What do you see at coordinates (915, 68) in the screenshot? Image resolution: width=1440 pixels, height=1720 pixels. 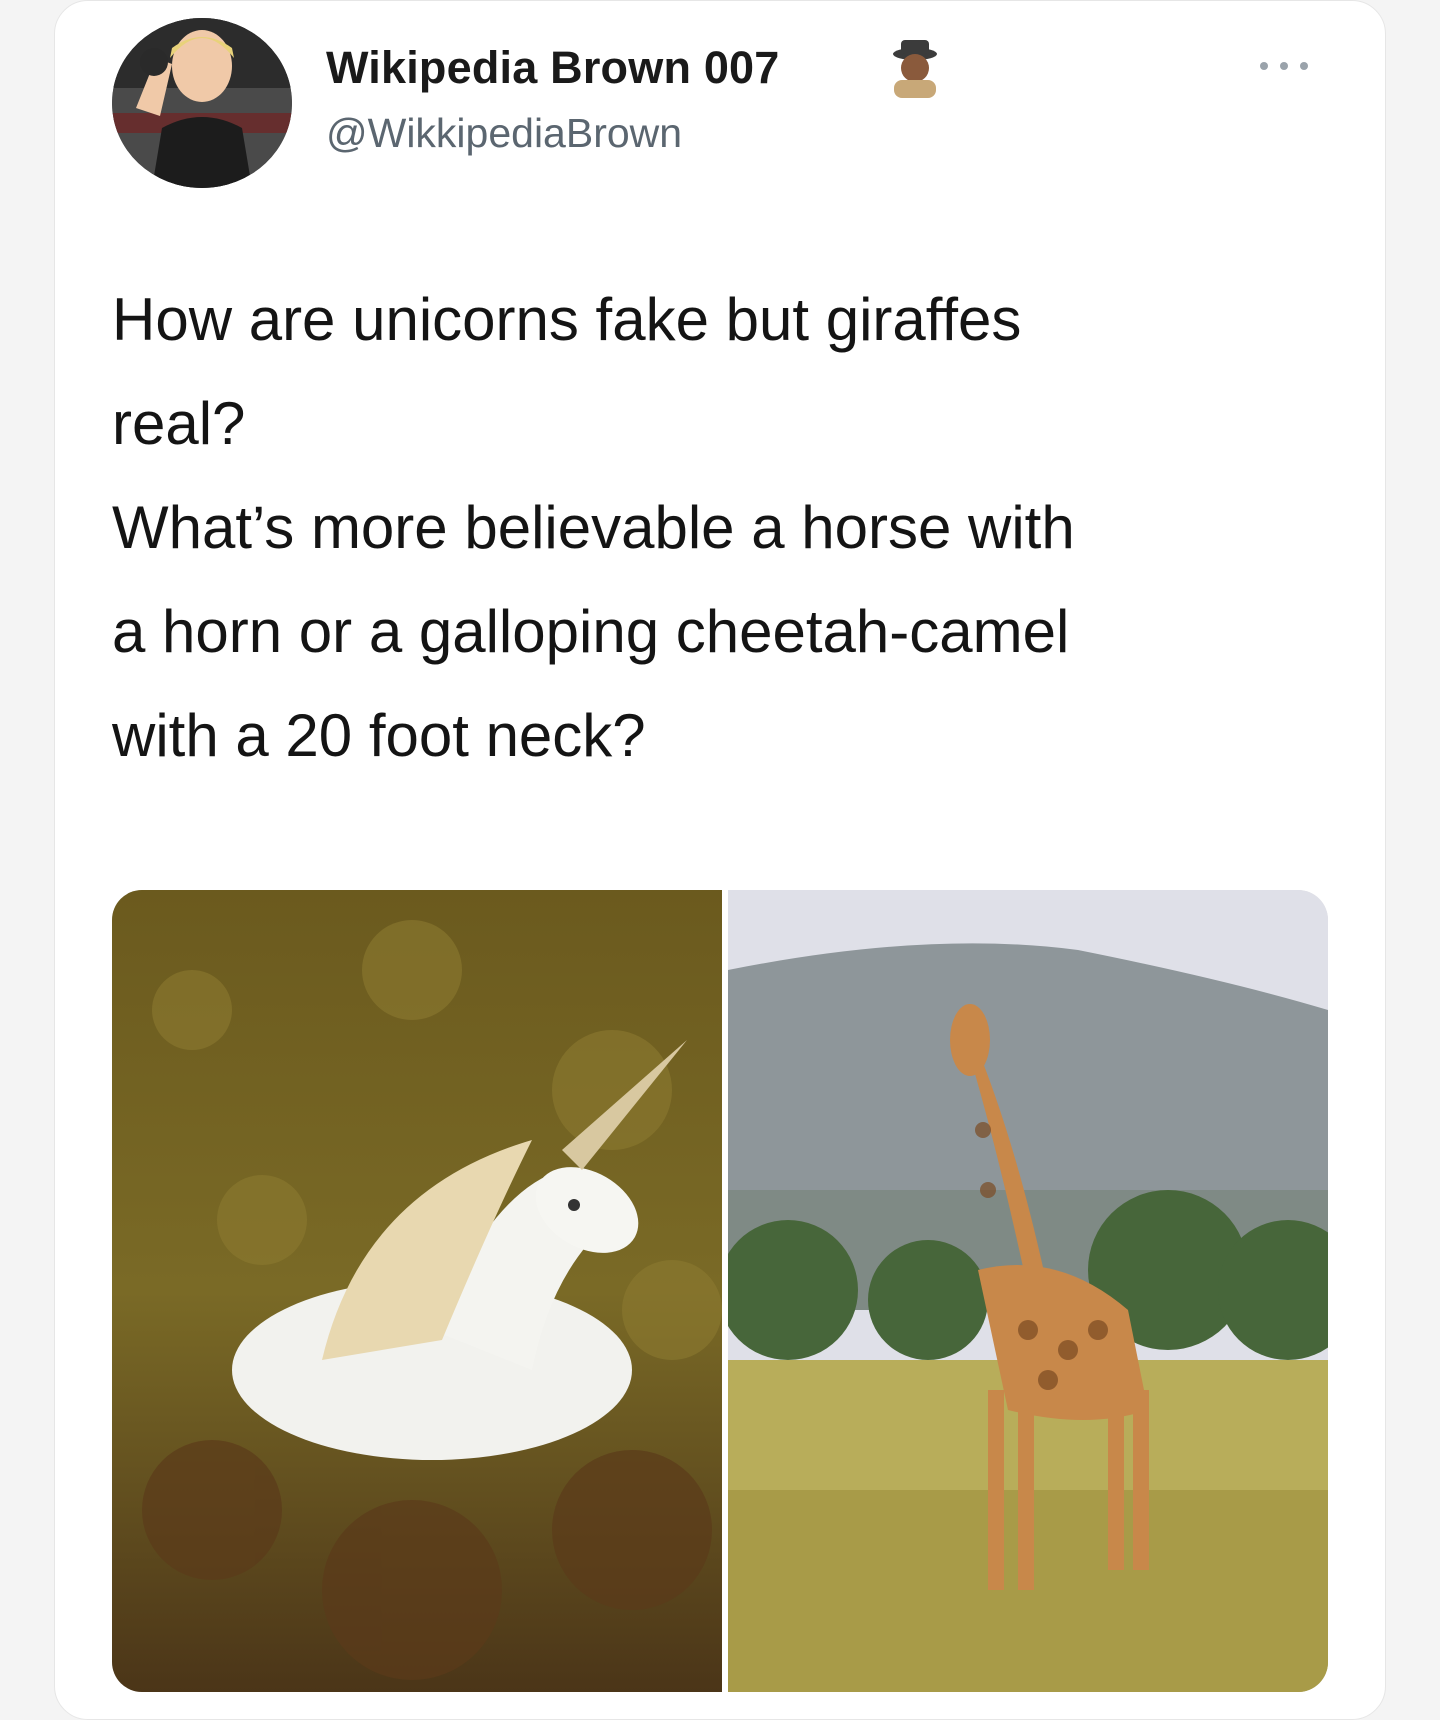 I see `detective-emoji-icon` at bounding box center [915, 68].